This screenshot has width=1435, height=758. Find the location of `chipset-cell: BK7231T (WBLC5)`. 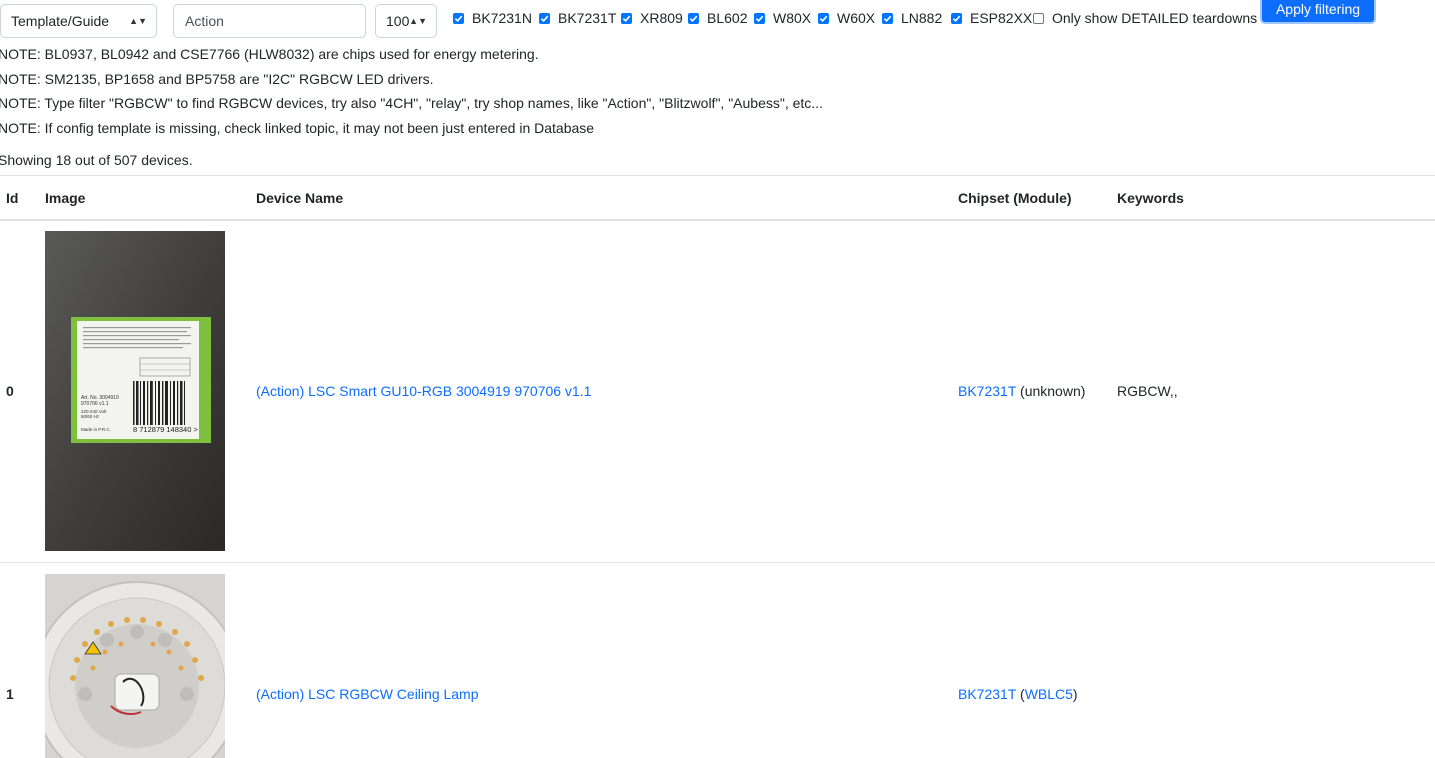

chipset-cell: BK7231T (WBLC5) is located at coordinates (1018, 694).